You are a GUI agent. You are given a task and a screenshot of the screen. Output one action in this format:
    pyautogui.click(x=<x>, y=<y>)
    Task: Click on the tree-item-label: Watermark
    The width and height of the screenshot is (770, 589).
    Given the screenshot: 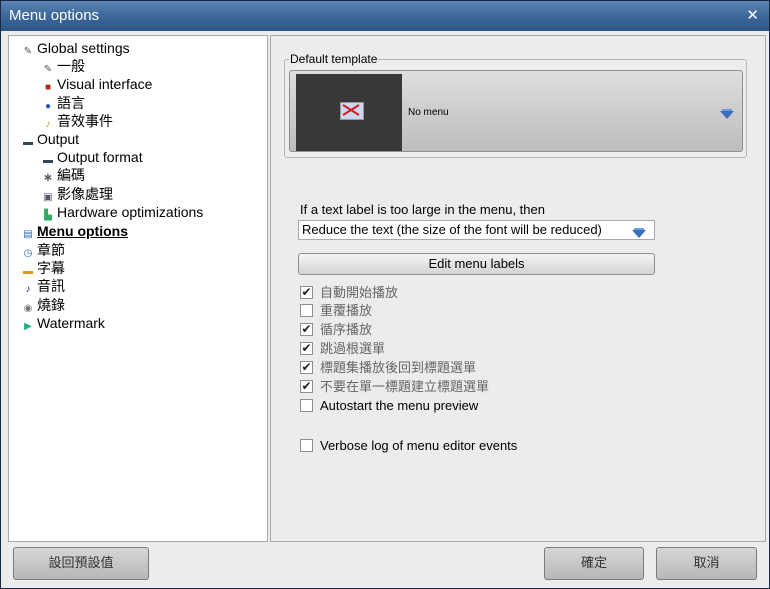 What is the action you would take?
    pyautogui.click(x=71, y=323)
    